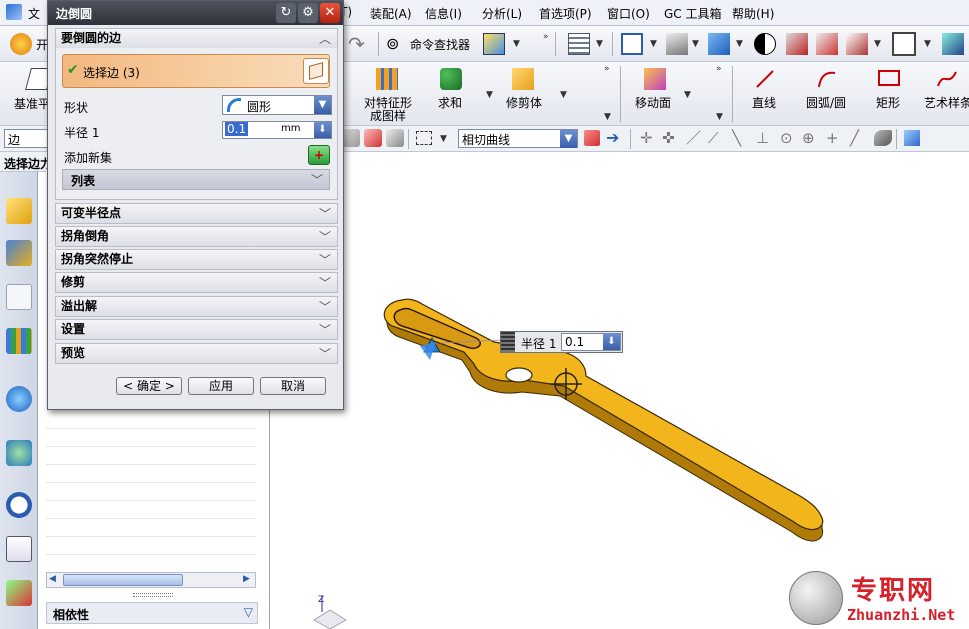 This screenshot has width=969, height=629. Describe the element at coordinates (719, 44) in the screenshot. I see `shaded-cube-icon` at that location.